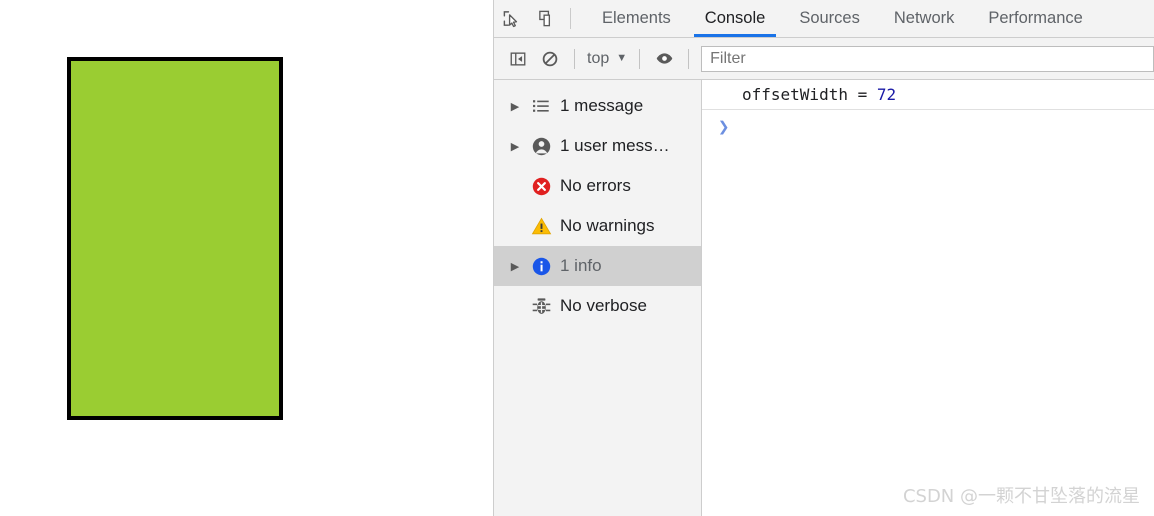 This screenshot has width=1154, height=516. What do you see at coordinates (602, 105) in the screenshot?
I see `sidebar-item-messages-label: 1 message` at bounding box center [602, 105].